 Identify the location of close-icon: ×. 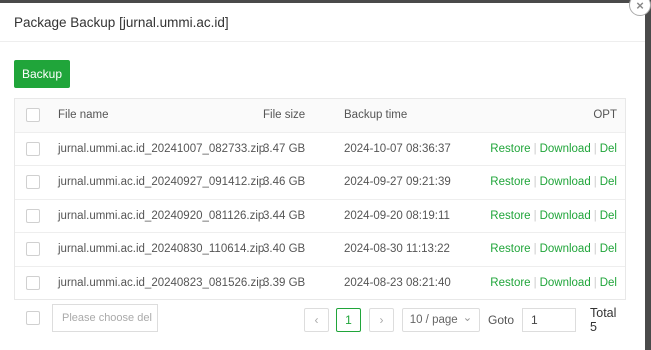
(640, 6).